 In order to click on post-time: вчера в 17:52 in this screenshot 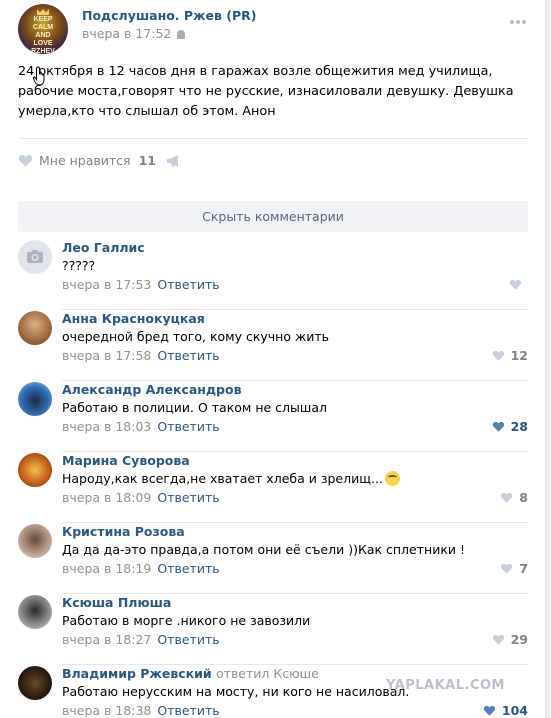, I will do `click(134, 33)`.